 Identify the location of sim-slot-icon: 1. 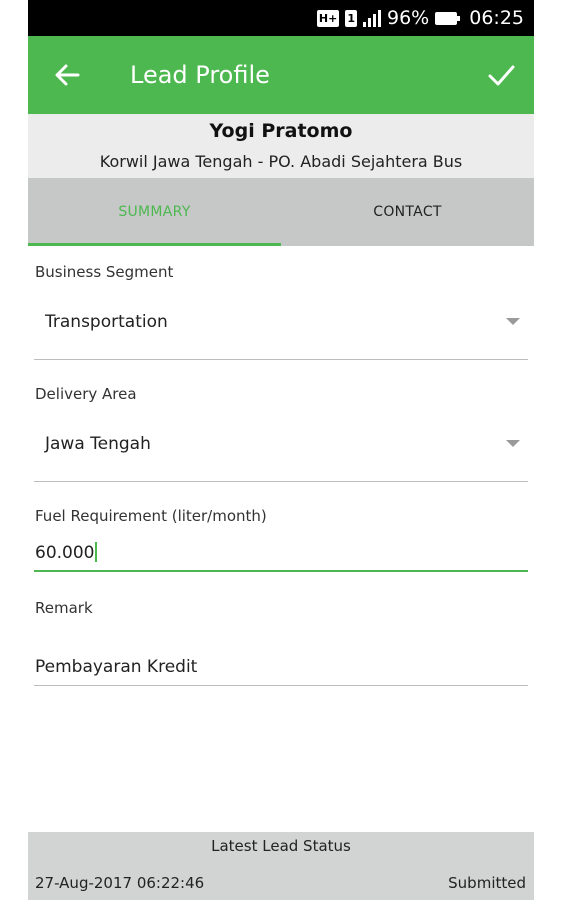
(351, 18).